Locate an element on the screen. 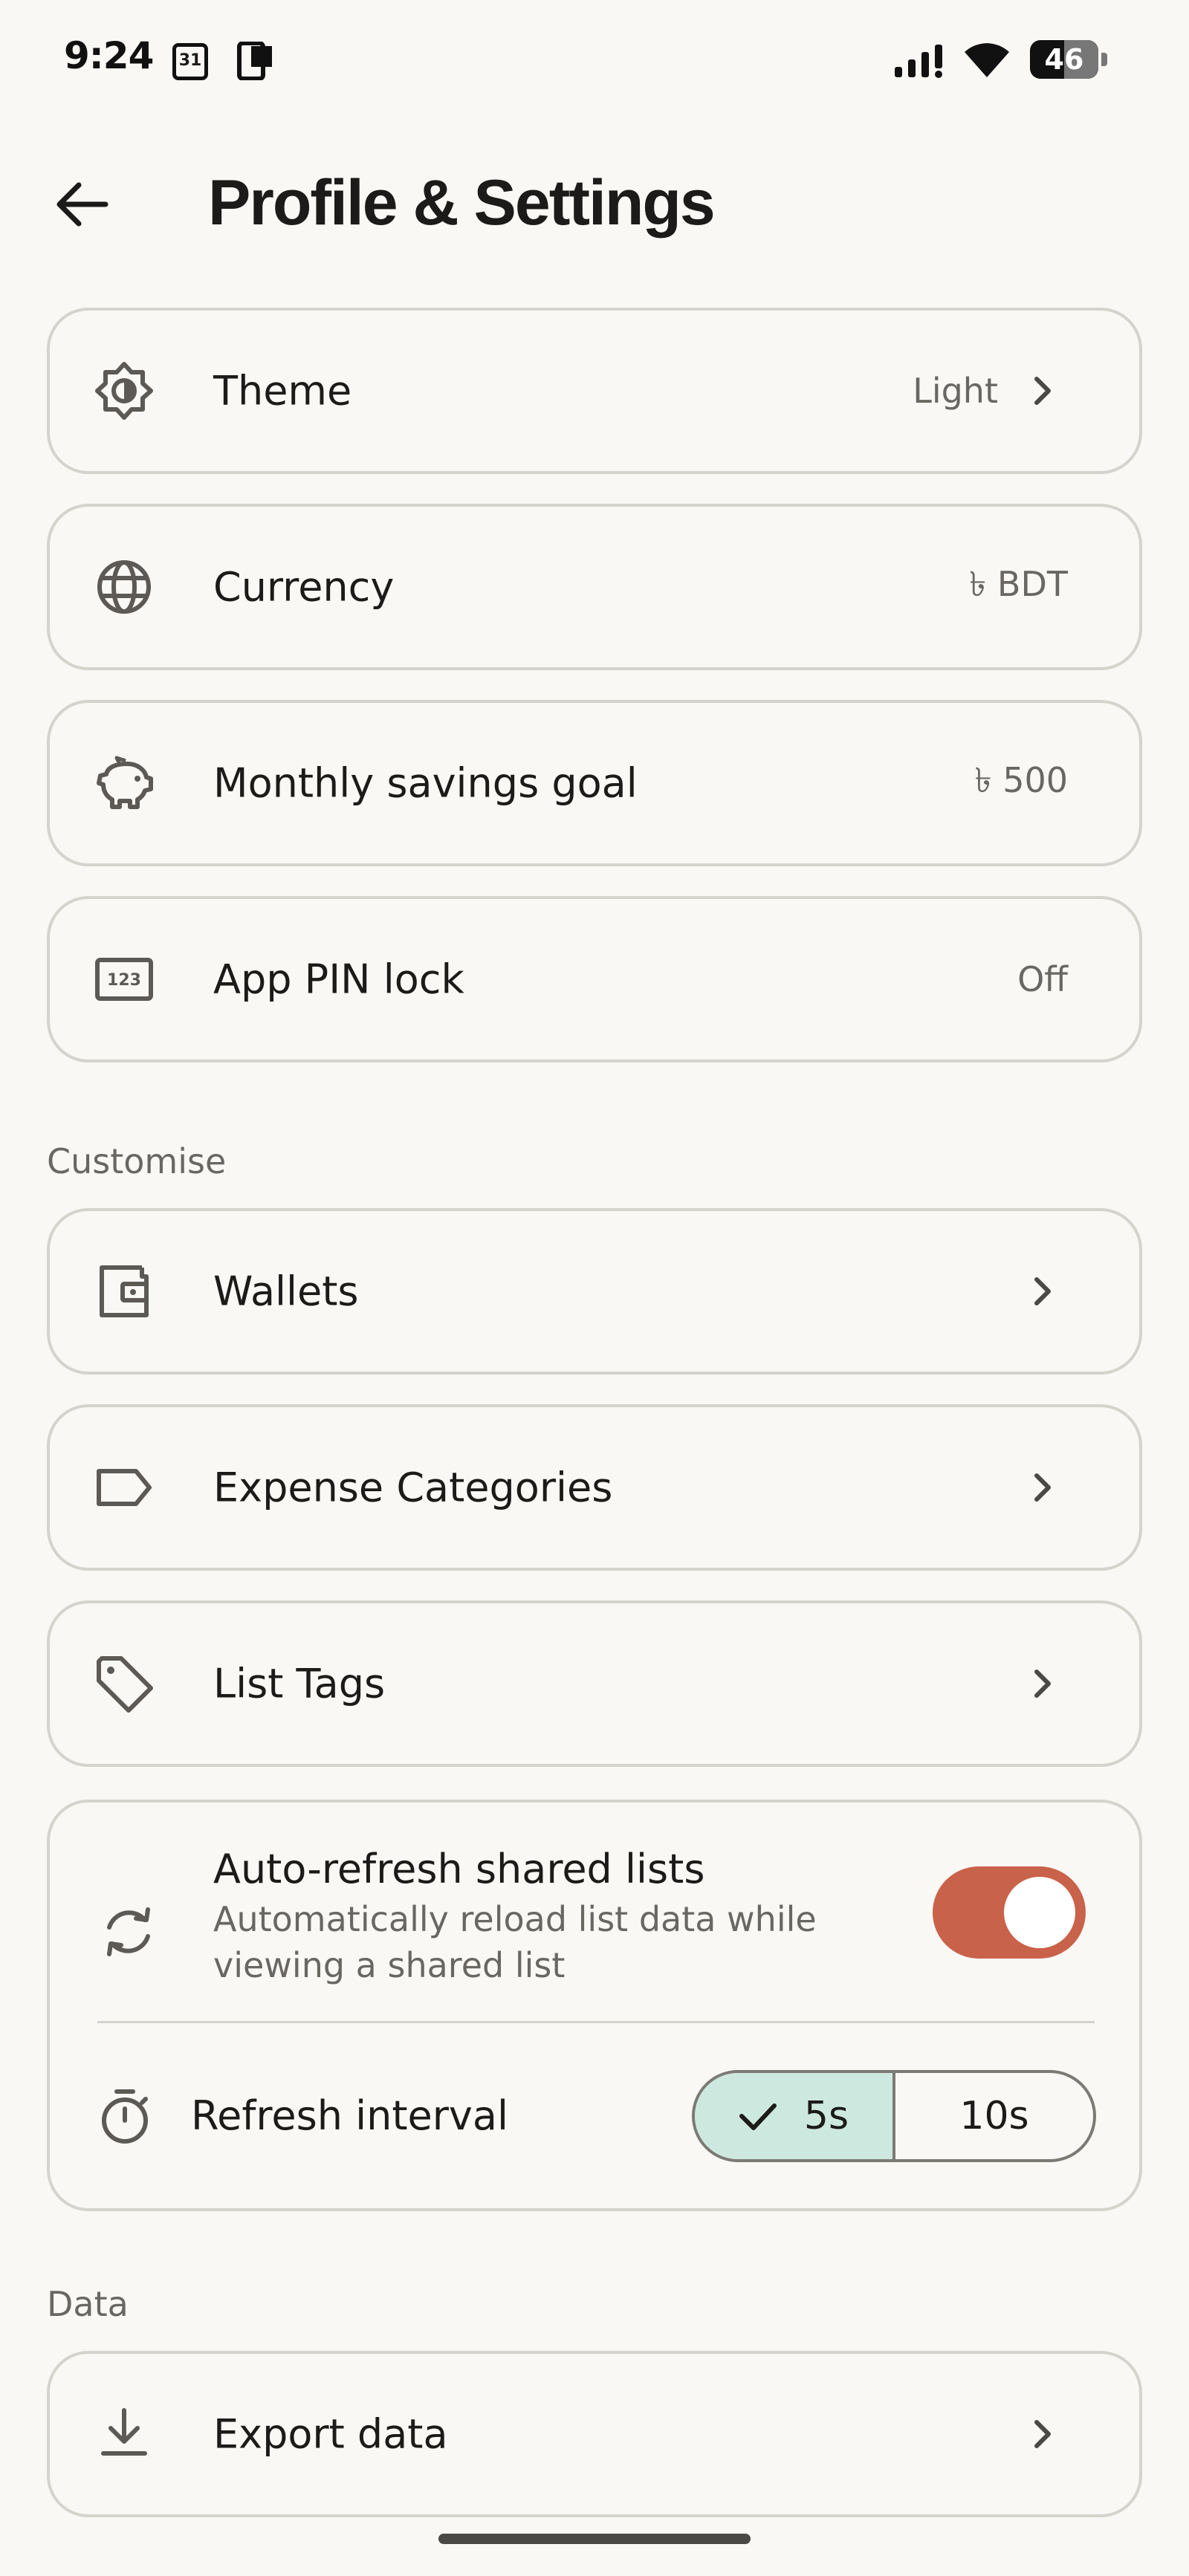 The image size is (1189, 2576). phone-vibrate-icon is located at coordinates (255, 61).